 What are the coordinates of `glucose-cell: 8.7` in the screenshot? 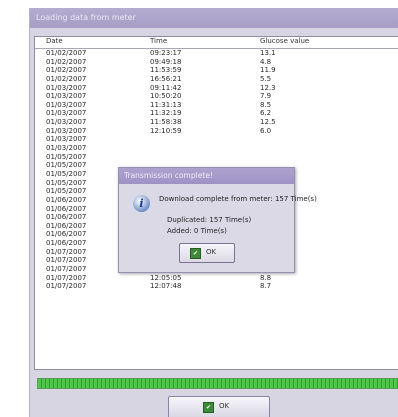 It's located at (266, 286).